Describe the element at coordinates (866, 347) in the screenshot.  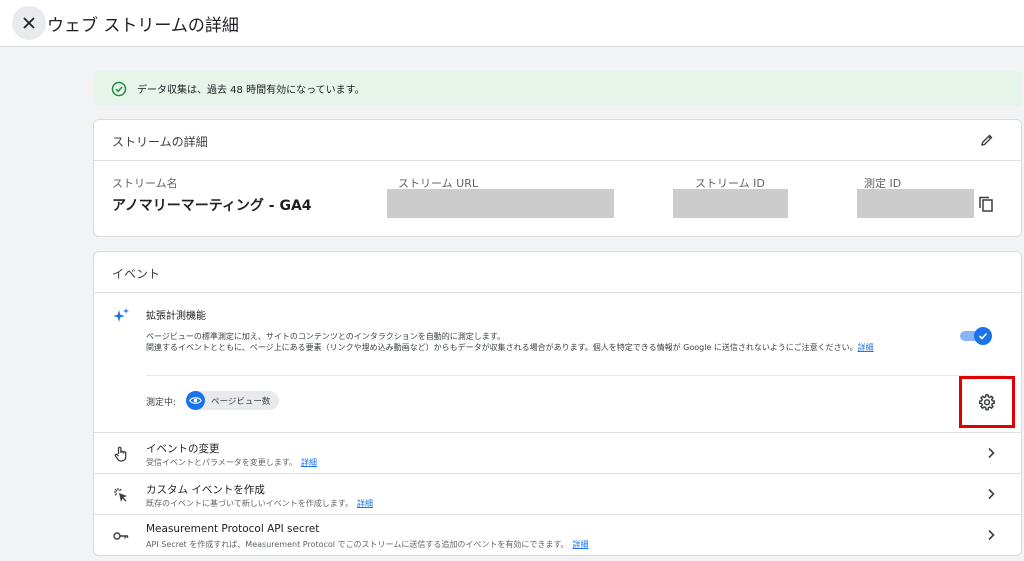
I see `enhanced-measurement-details-link: 詳細` at that location.